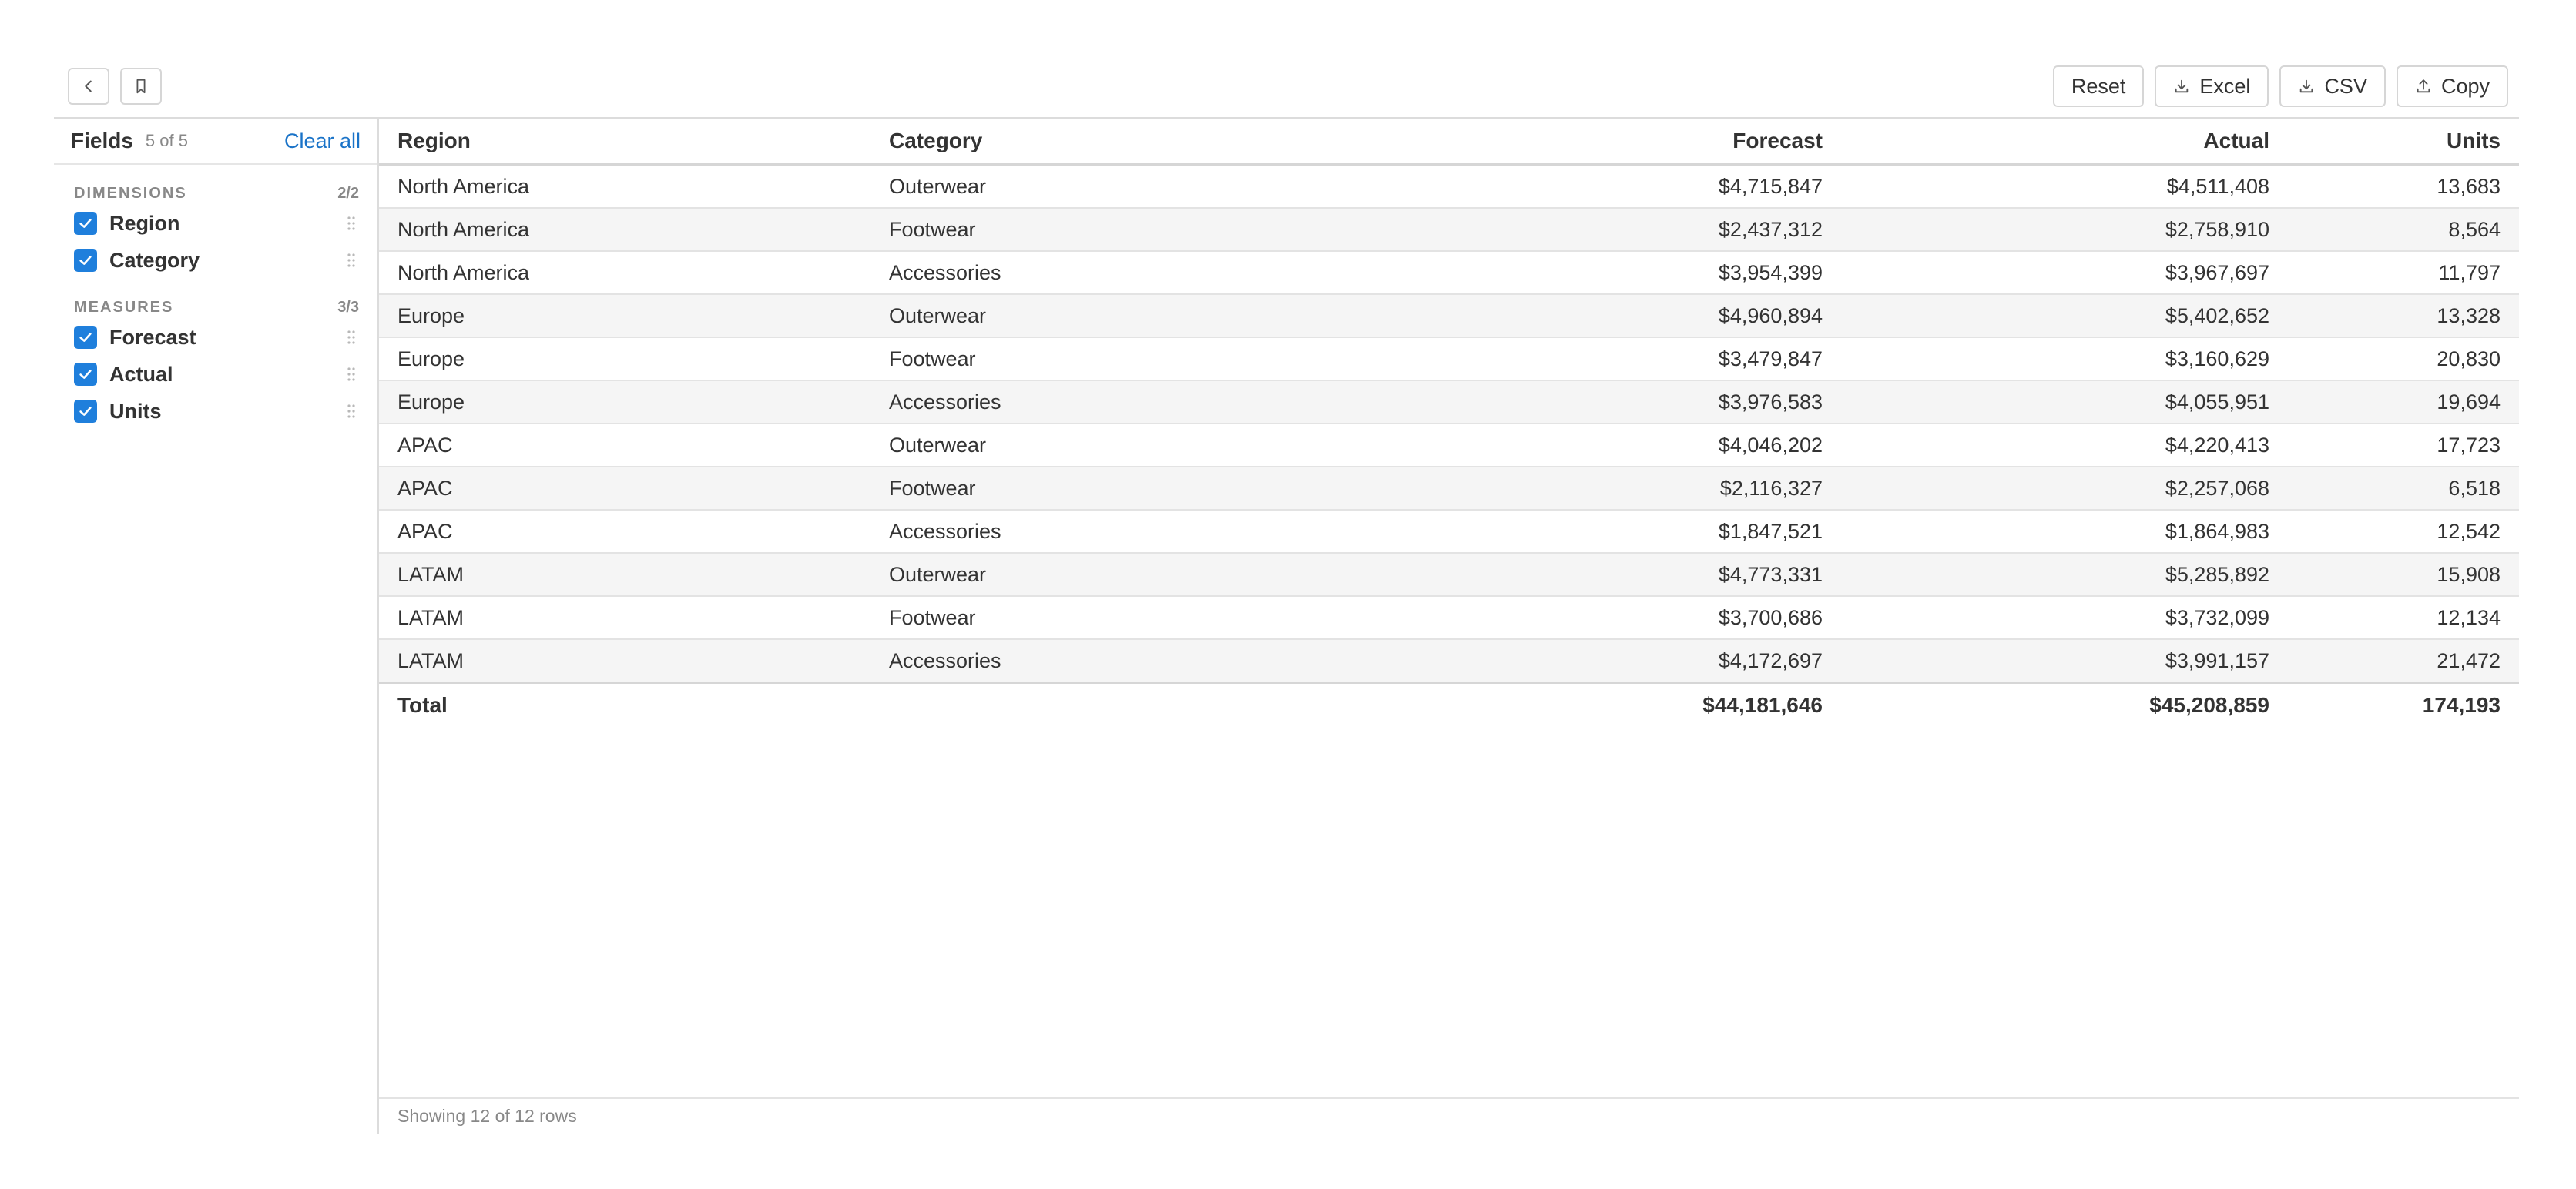  I want to click on footer-divider, so click(1449, 1098).